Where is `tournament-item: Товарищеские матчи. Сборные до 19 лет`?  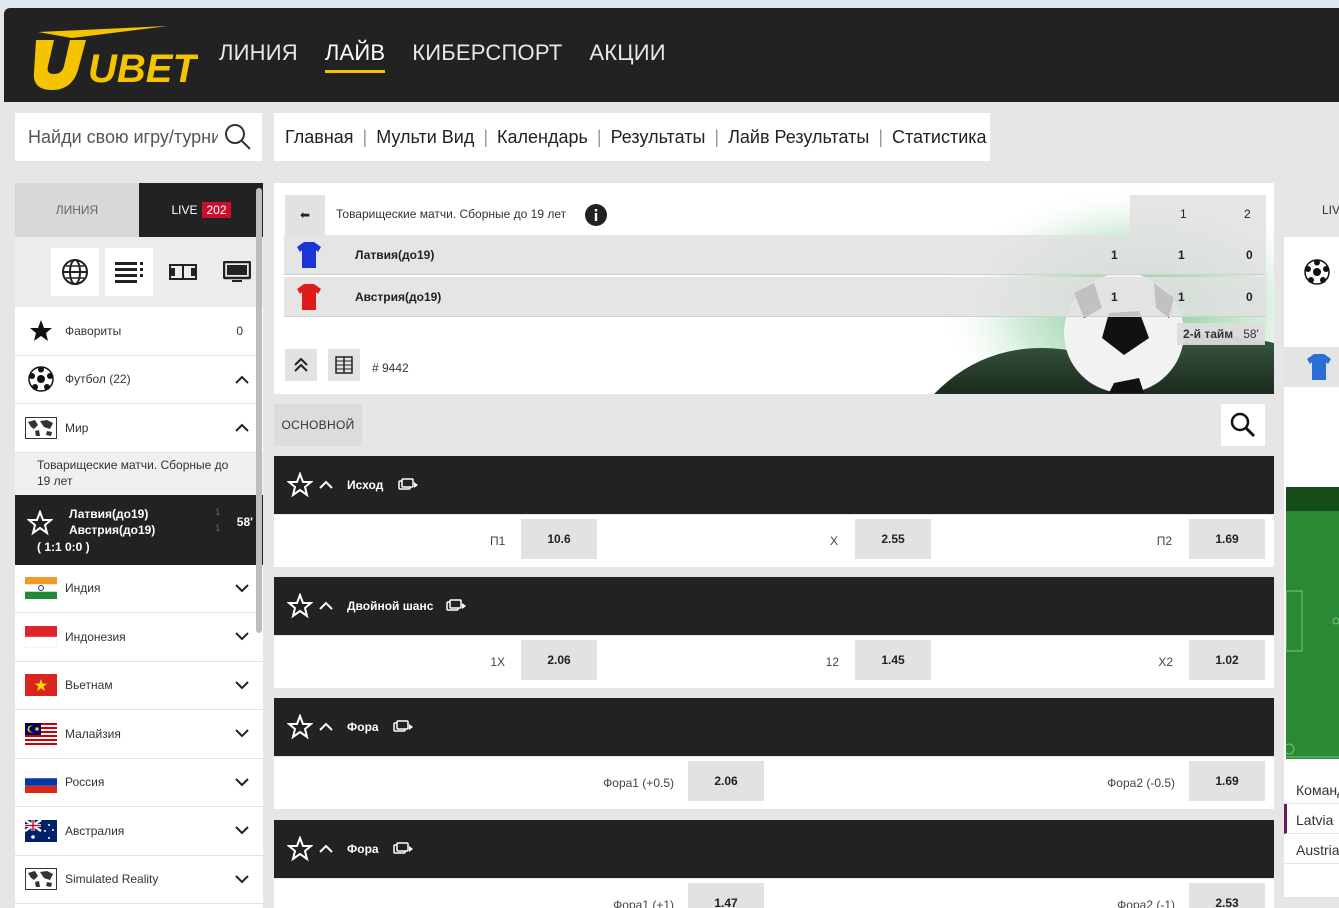 tournament-item: Товарищеские матчи. Сборные до 19 лет is located at coordinates (139, 473).